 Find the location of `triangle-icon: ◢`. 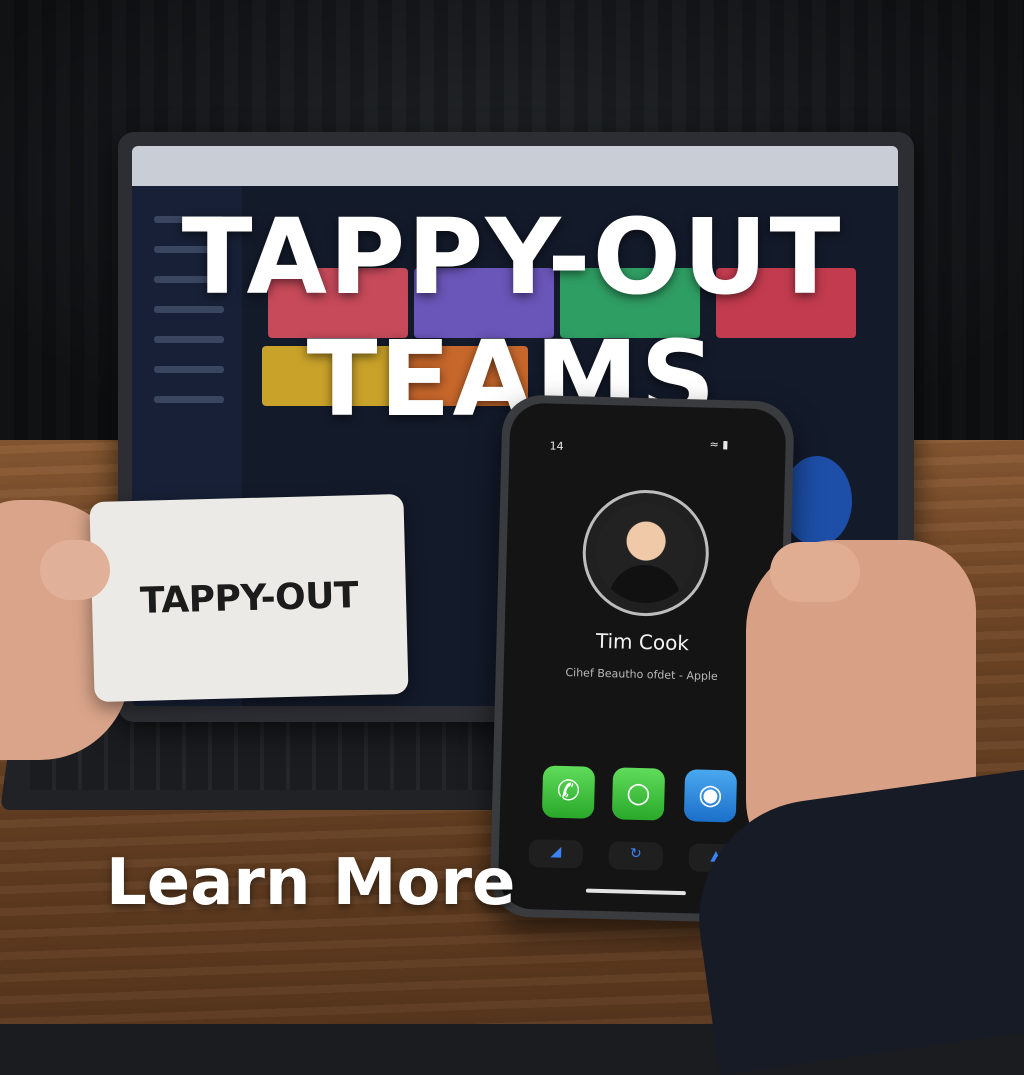

triangle-icon: ◢ is located at coordinates (556, 851).